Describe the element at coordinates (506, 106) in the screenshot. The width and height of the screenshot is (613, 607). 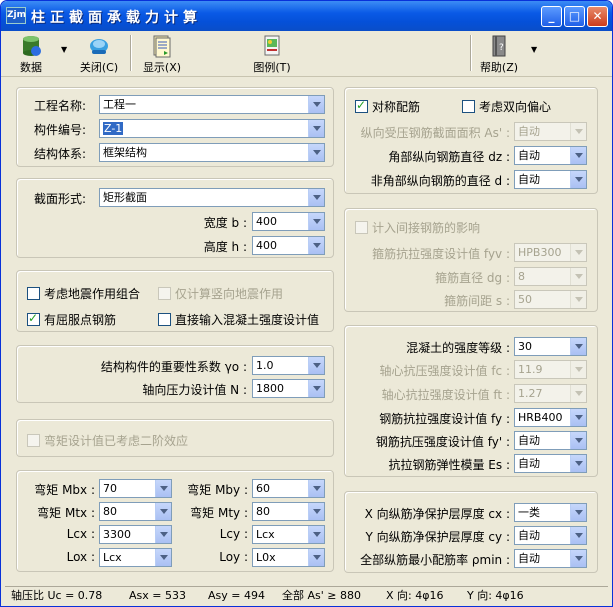
I see `biaxial-checkbox: 考虑双向偏心` at that location.